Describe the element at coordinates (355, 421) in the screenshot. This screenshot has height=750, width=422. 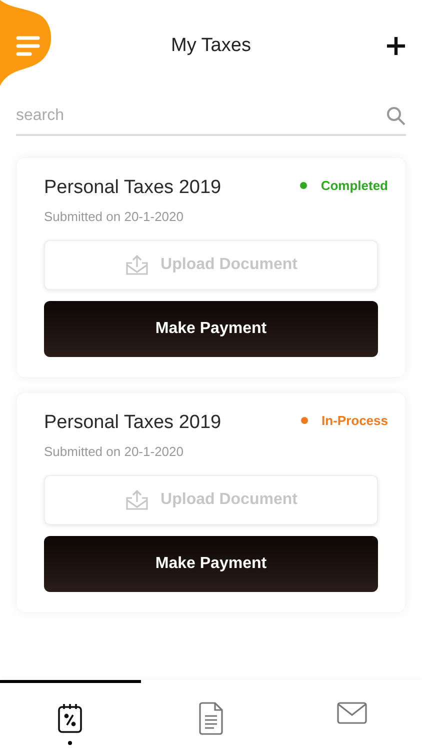
I see `status-label: In-Process` at that location.